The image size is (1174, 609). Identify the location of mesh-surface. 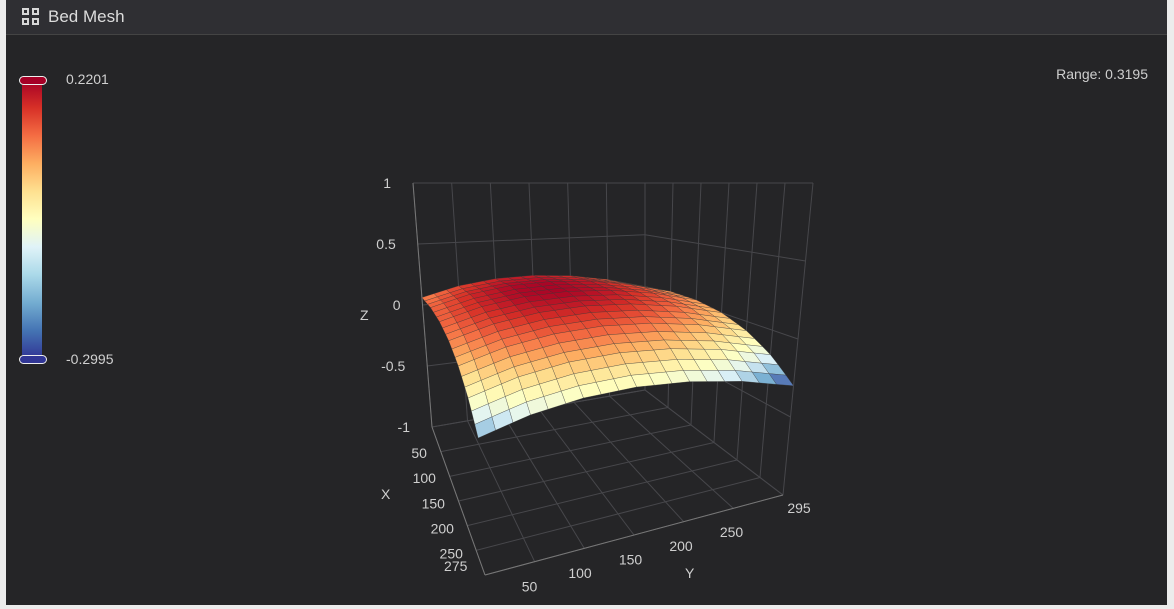
(608, 357).